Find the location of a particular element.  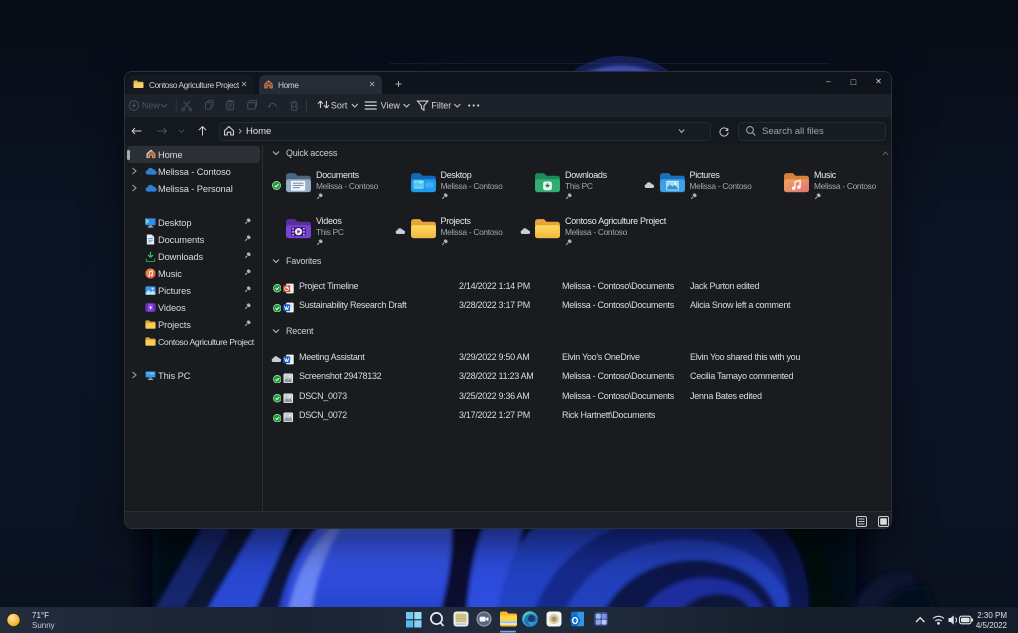

svg-text: Filter is located at coordinates (441, 105).